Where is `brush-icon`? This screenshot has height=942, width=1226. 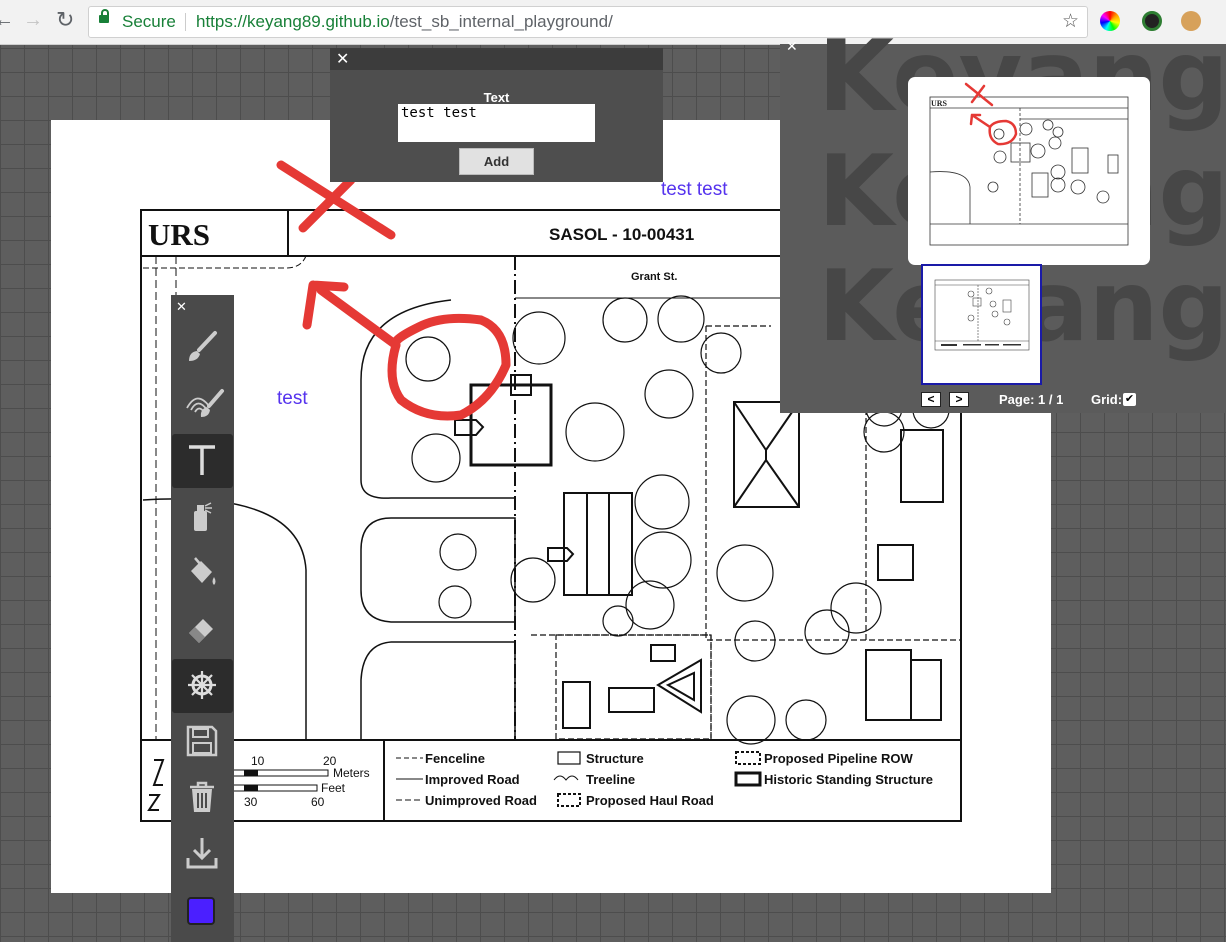 brush-icon is located at coordinates (203, 346).